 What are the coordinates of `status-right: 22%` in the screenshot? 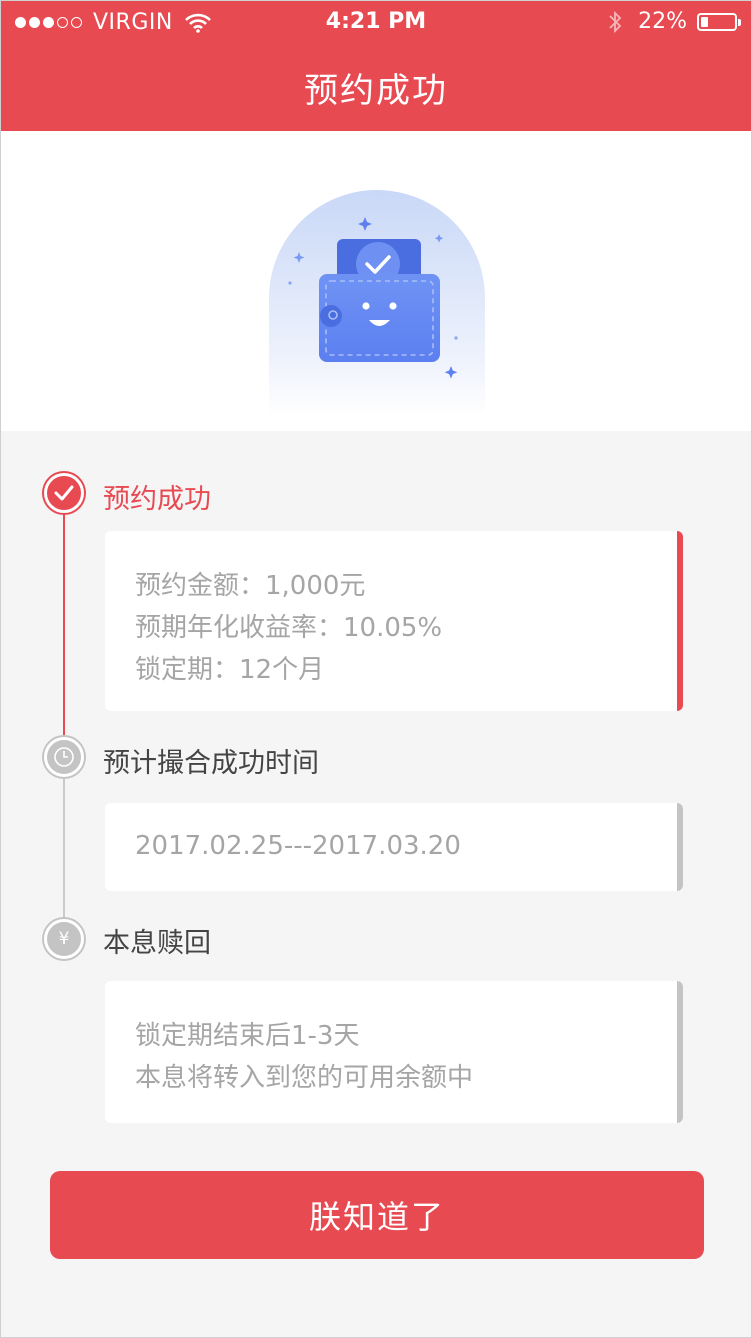 It's located at (674, 21).